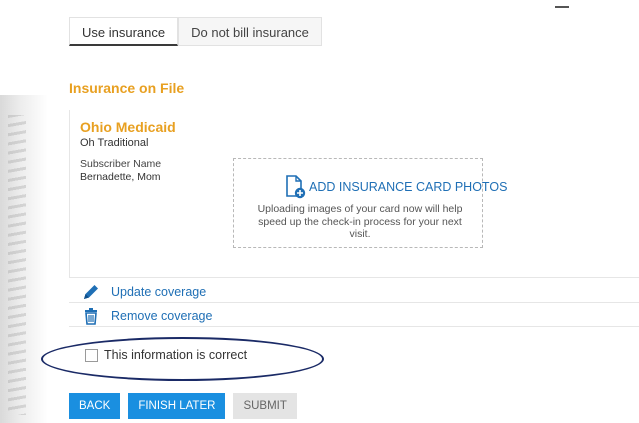  I want to click on remove-coverage-label: Remove coverage, so click(162, 315).